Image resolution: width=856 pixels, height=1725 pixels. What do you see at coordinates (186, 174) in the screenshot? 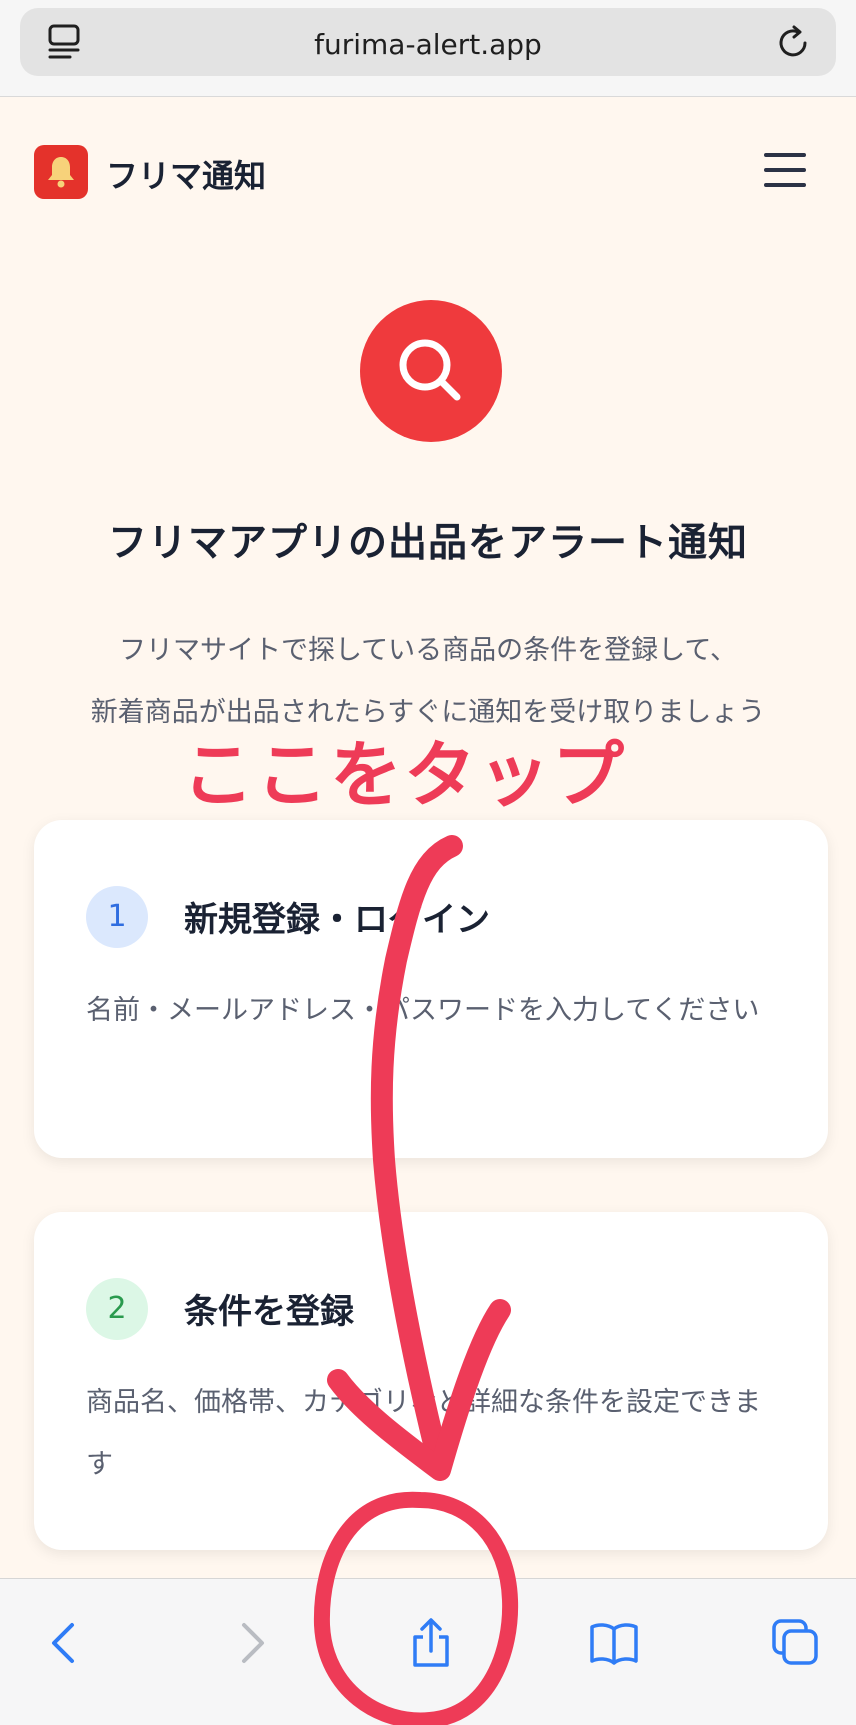
I see `brand-name: フリマ通知` at bounding box center [186, 174].